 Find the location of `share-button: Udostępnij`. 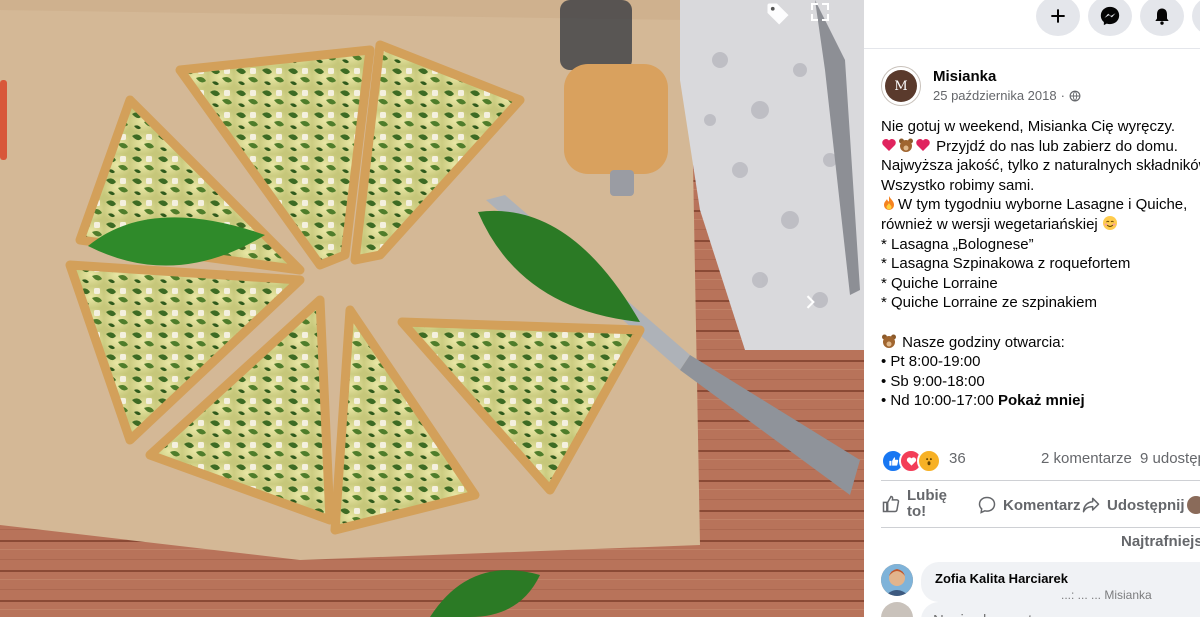

share-button: Udostępnij is located at coordinates (1133, 505).